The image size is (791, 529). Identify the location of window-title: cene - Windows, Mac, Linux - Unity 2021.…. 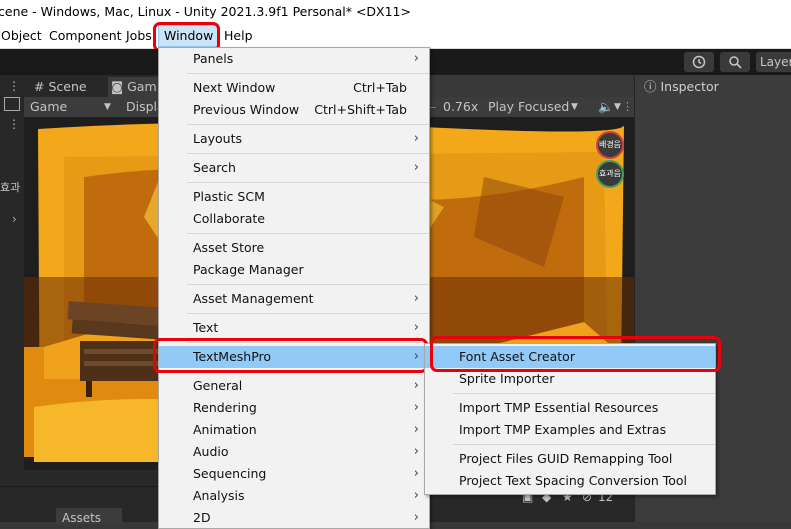
(205, 11).